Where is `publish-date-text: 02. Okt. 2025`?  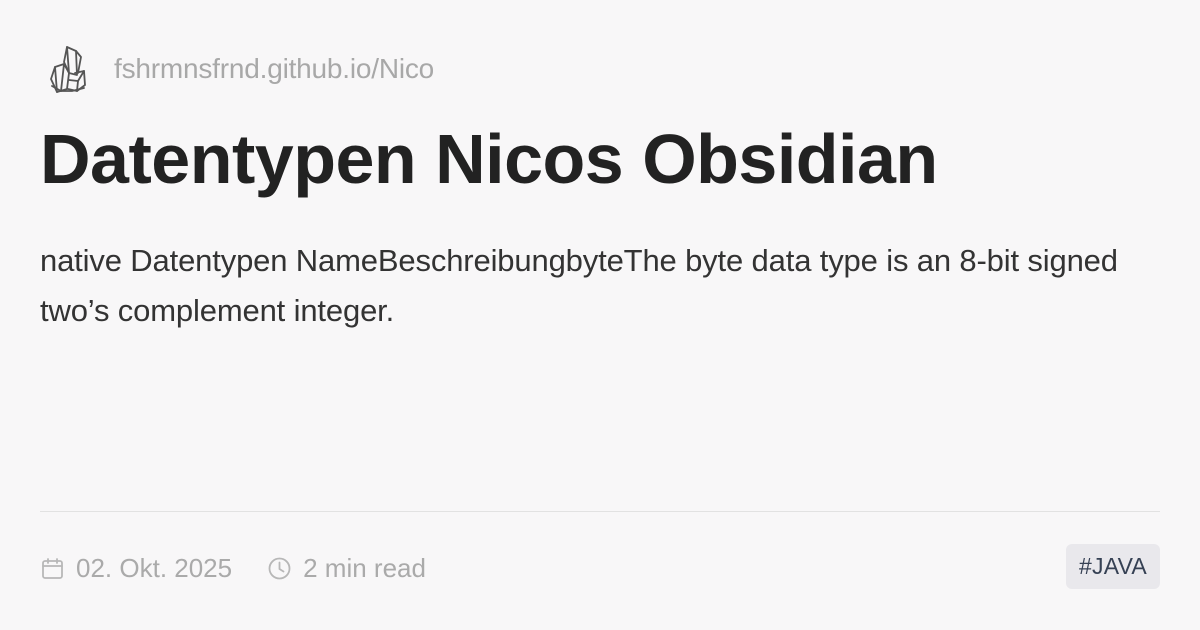
publish-date-text: 02. Okt. 2025 is located at coordinates (154, 567).